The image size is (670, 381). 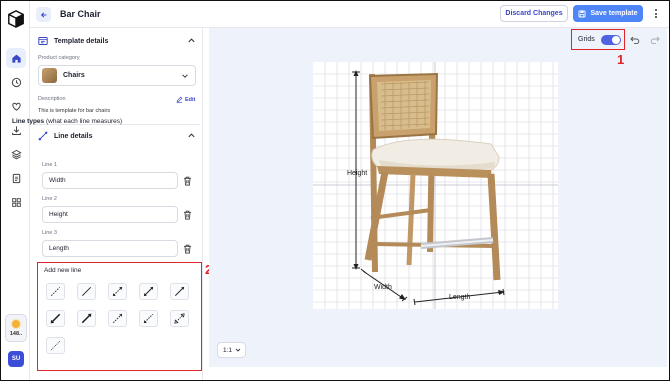 I want to click on bold-arrow-end-icon, so click(x=86, y=318).